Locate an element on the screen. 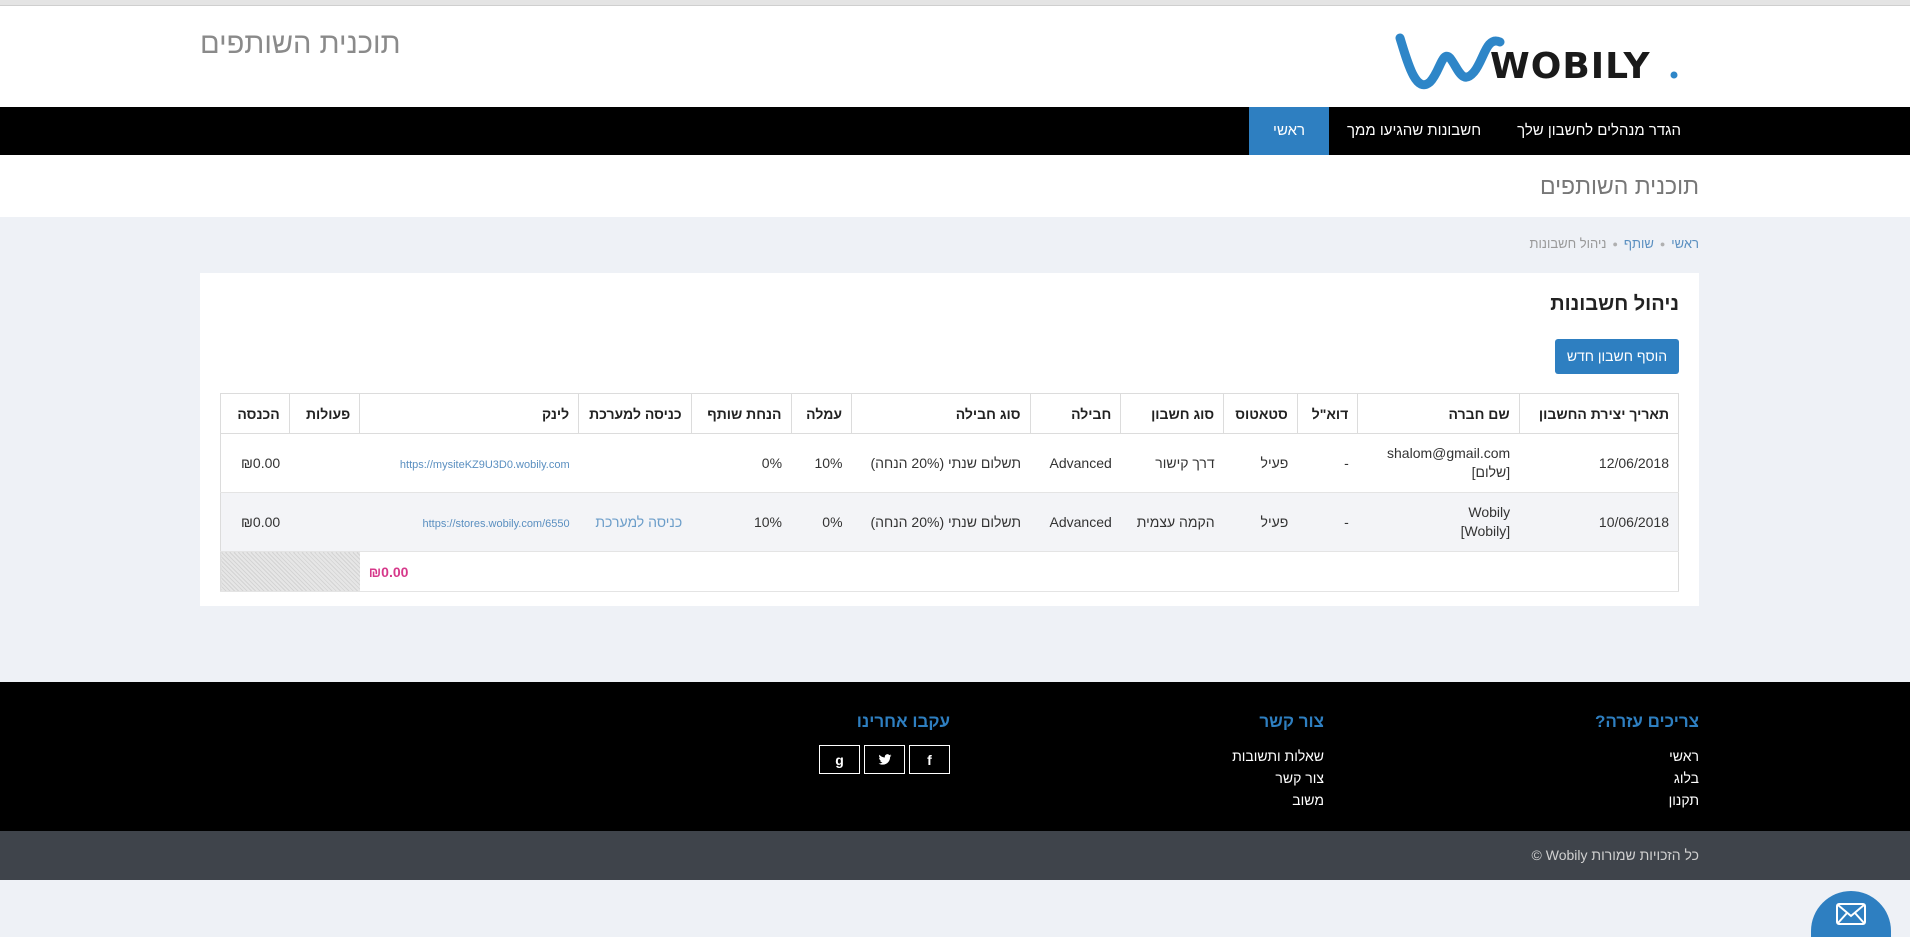  col-package: חבילה is located at coordinates (1075, 413).